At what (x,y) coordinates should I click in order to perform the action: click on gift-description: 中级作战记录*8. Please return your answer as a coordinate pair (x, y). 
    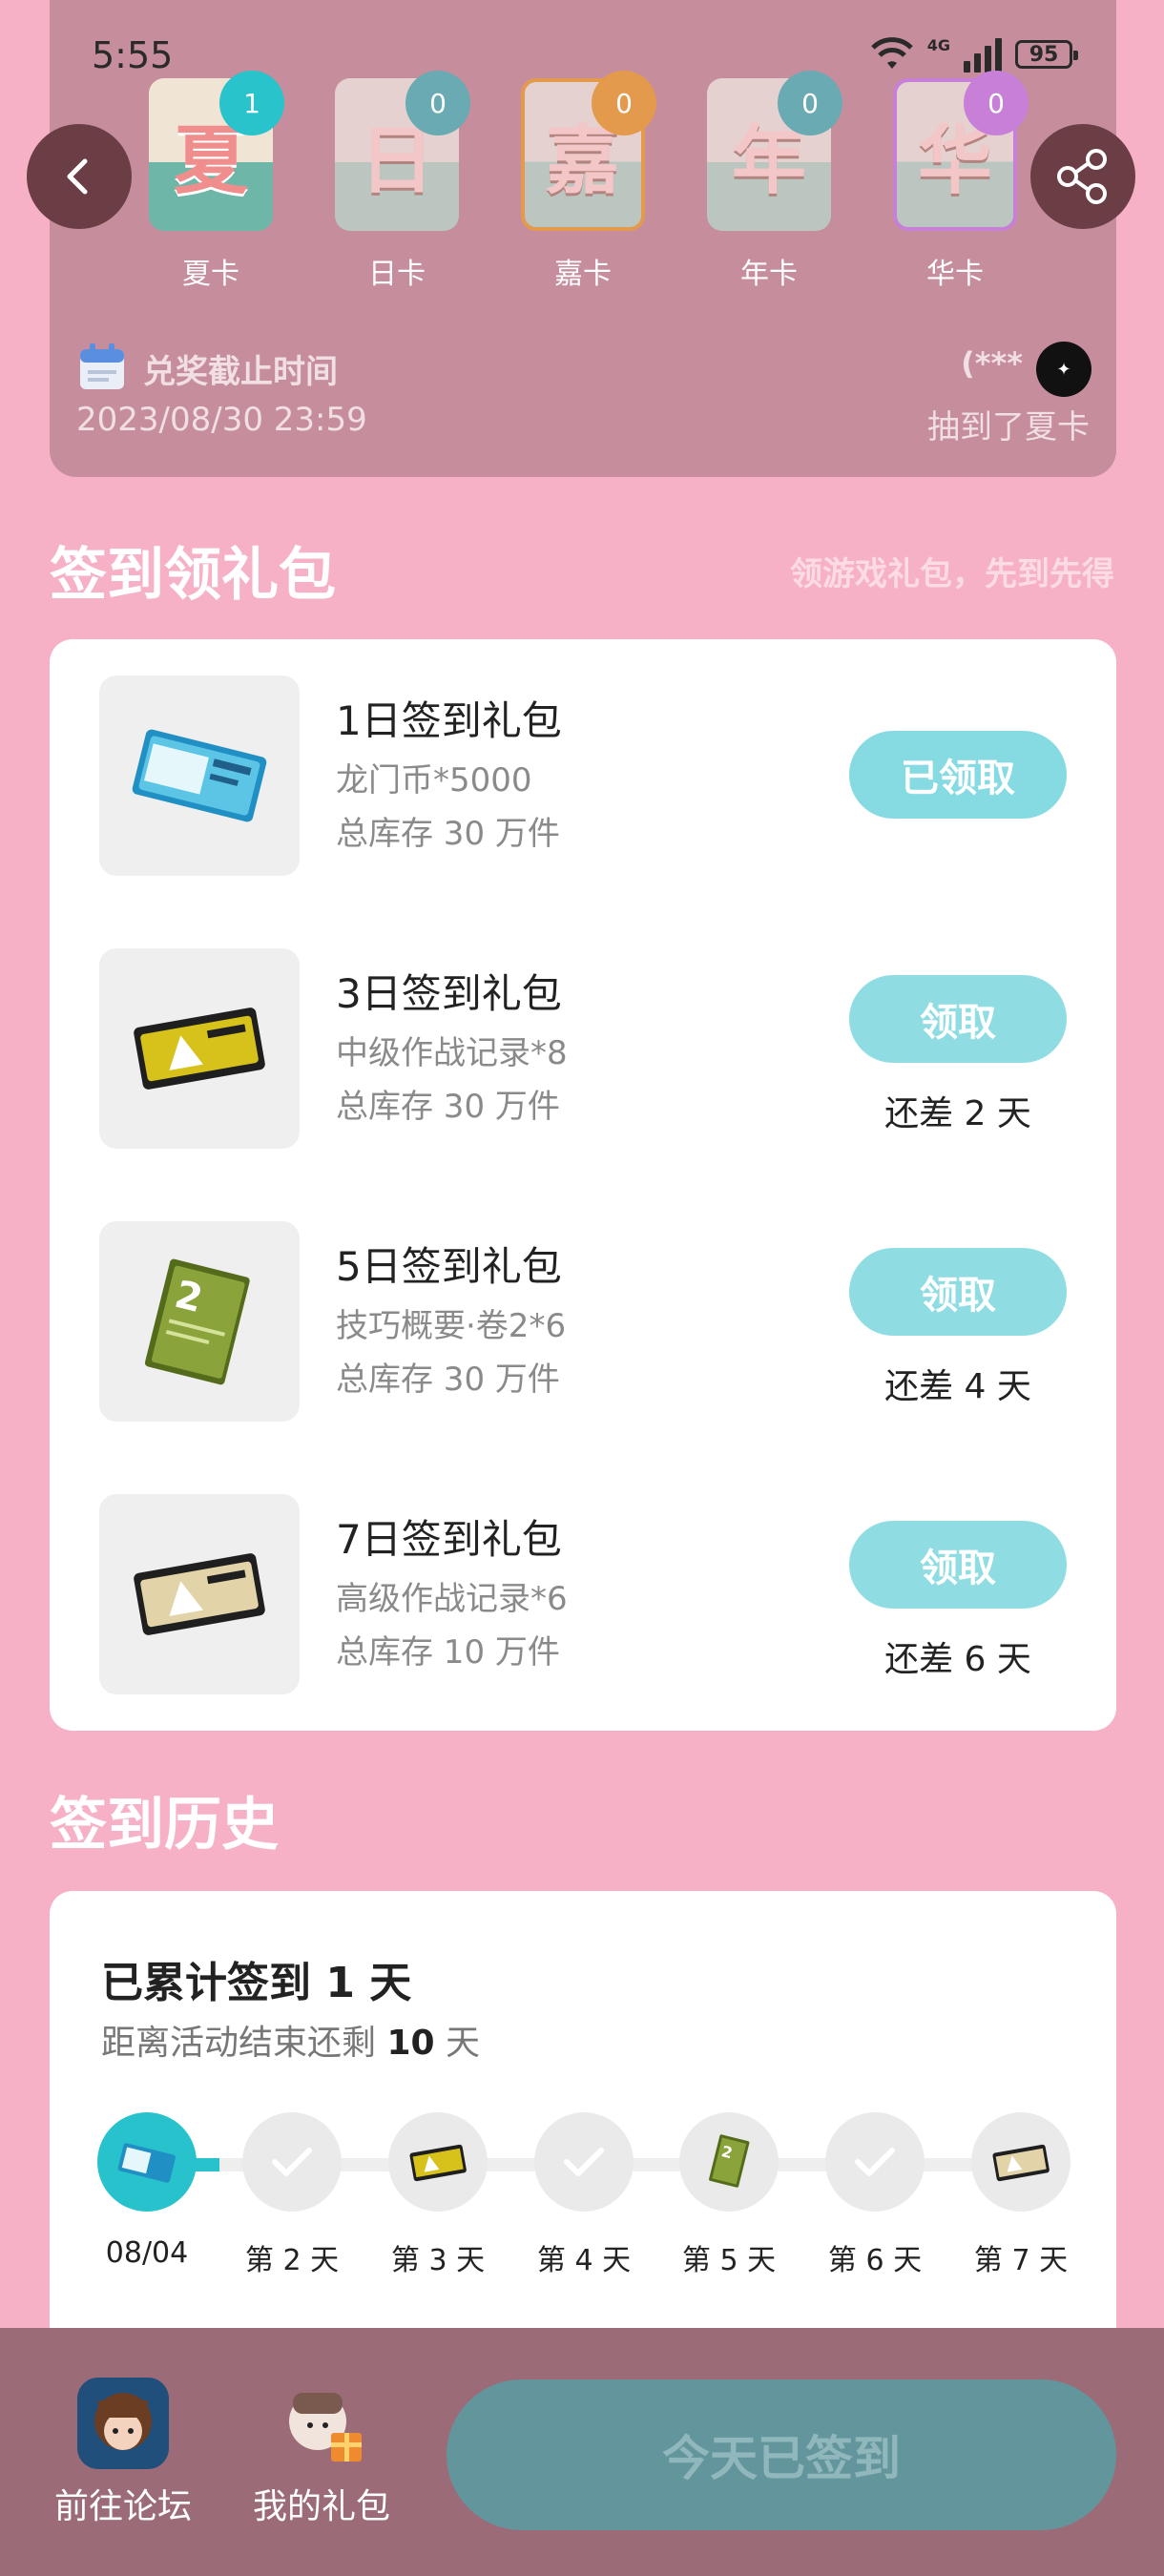
    Looking at the image, I should click on (452, 1053).